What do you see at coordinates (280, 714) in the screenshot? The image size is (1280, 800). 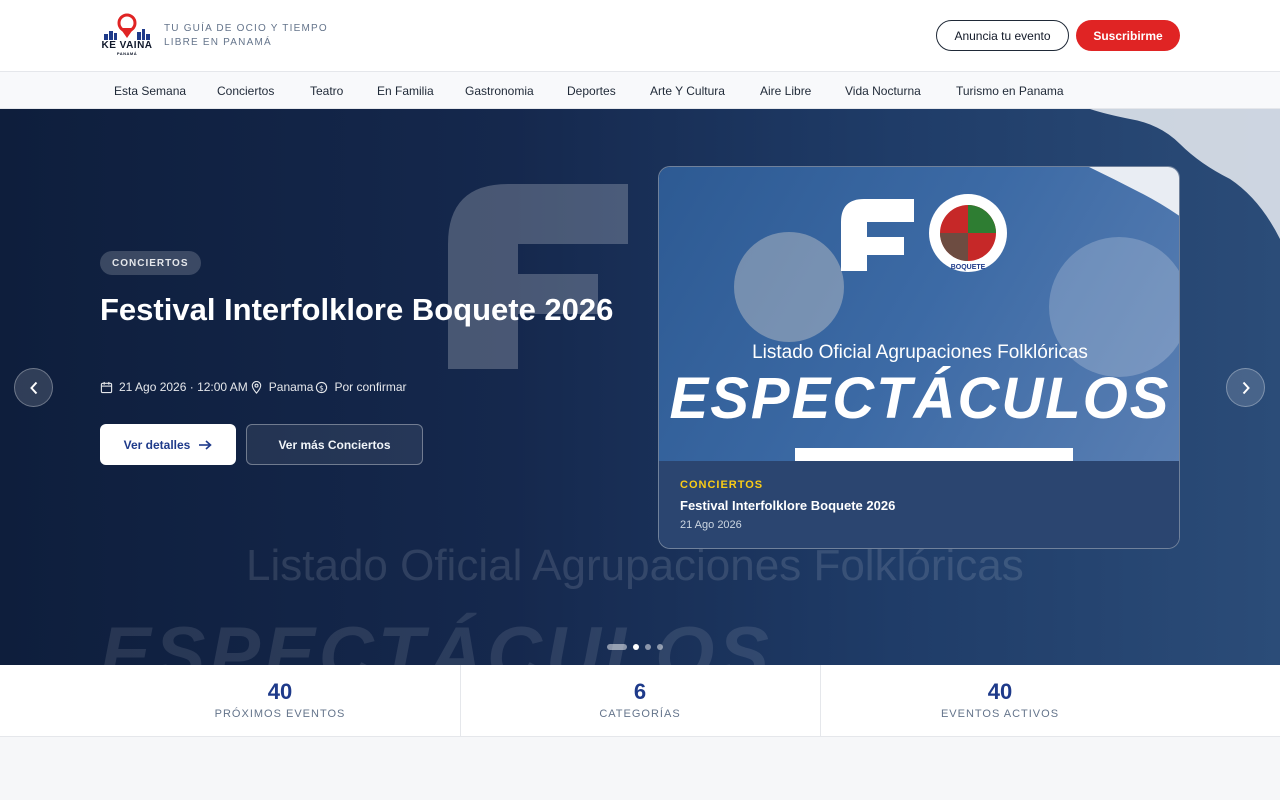 I see `stat-label: PRÓXIMOS EVENTOS` at bounding box center [280, 714].